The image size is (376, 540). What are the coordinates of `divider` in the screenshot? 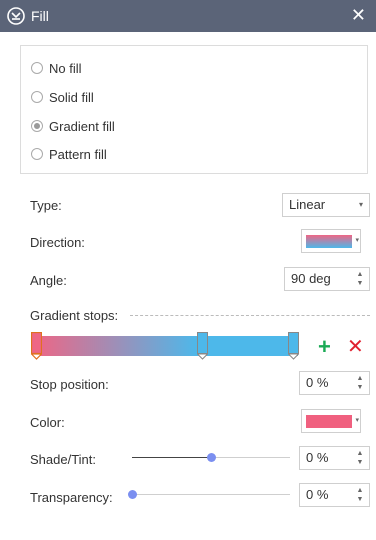 It's located at (250, 315).